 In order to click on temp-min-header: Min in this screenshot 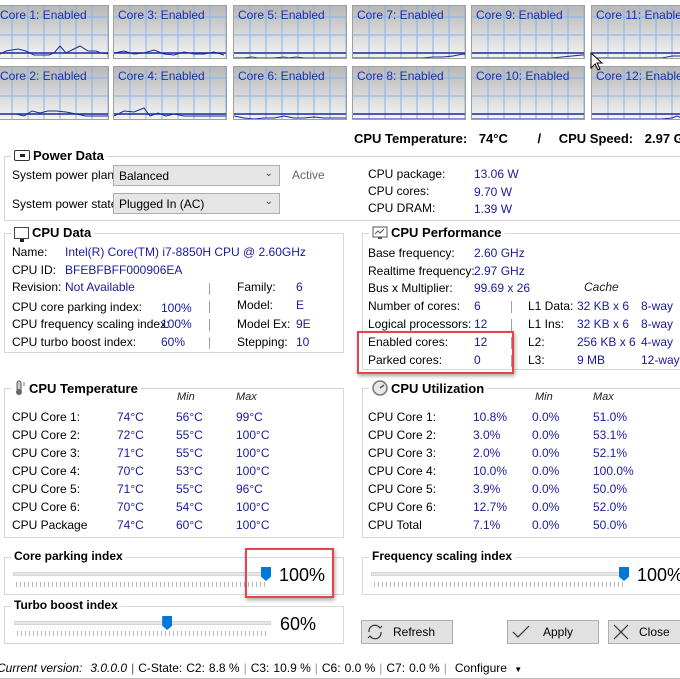, I will do `click(186, 397)`.